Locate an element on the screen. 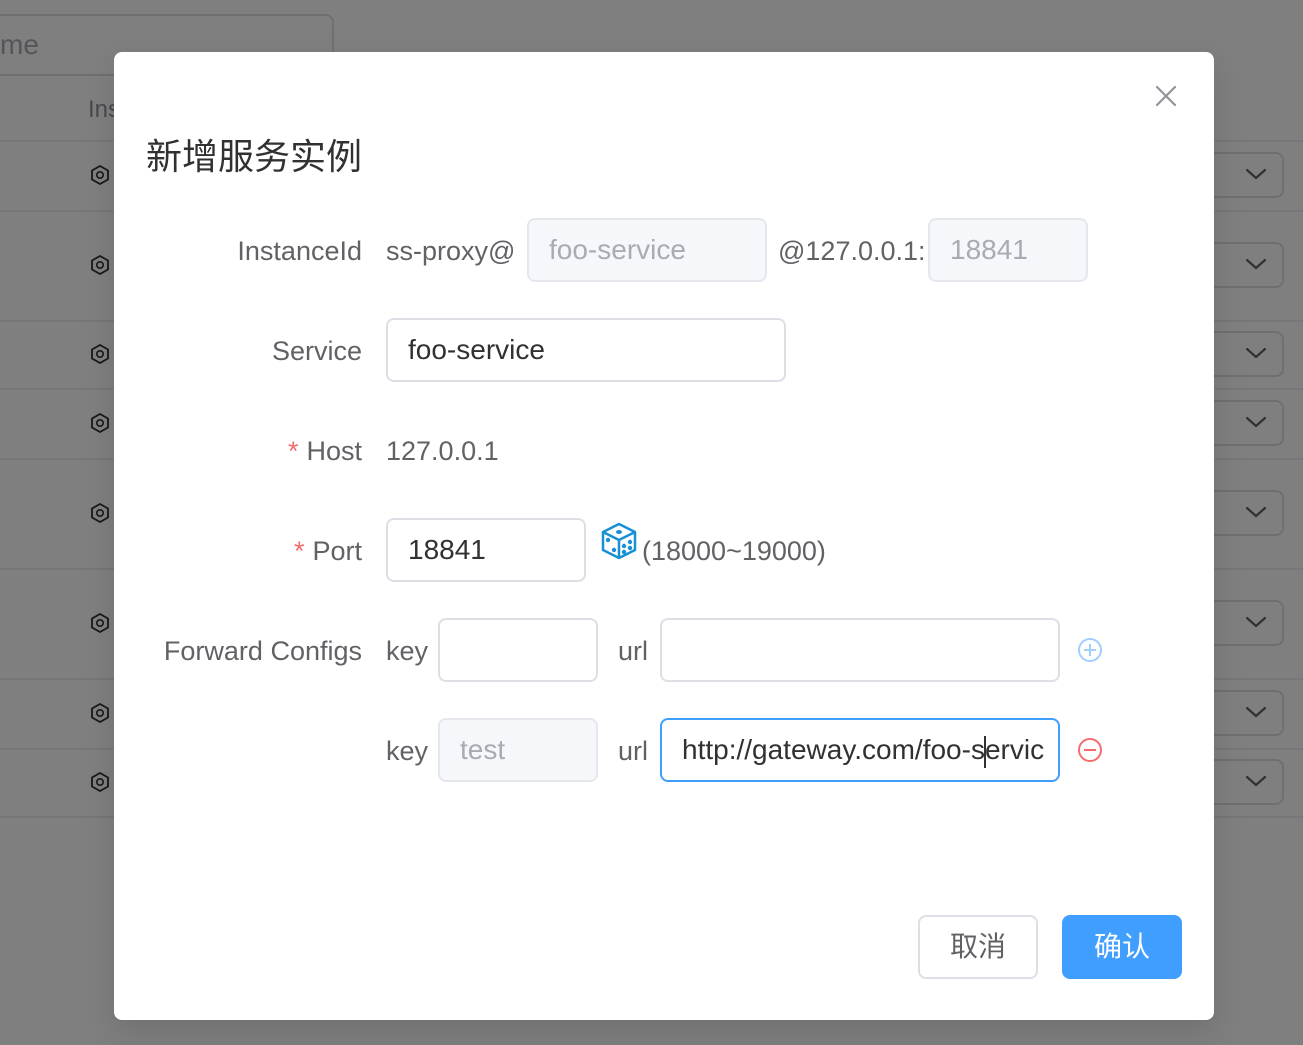  add-circle-icon is located at coordinates (1090, 650).